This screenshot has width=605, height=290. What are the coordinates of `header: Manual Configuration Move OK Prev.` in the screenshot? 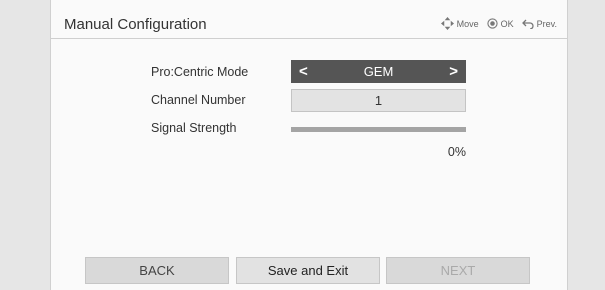 It's located at (309, 22).